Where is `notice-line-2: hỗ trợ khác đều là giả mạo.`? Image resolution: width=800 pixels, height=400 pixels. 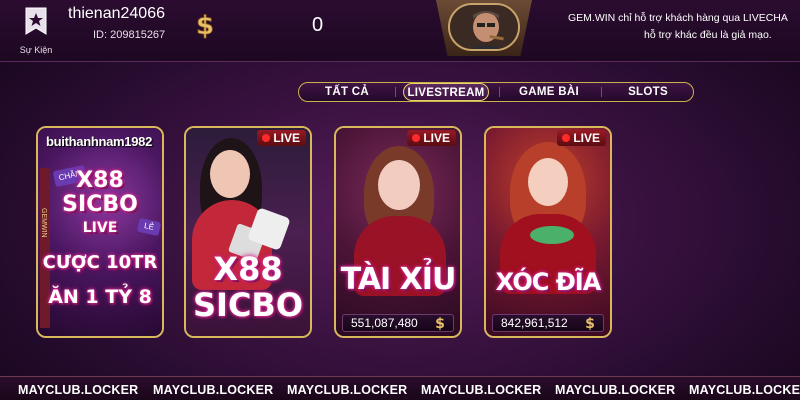
notice-line-2: hỗ trợ khác đều là giả mạo. is located at coordinates (708, 35).